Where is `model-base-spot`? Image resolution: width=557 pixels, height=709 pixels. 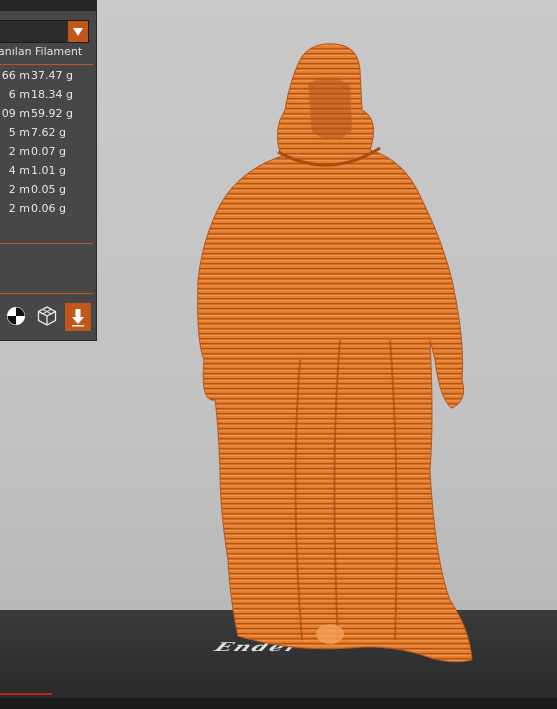
model-base-spot is located at coordinates (330, 634).